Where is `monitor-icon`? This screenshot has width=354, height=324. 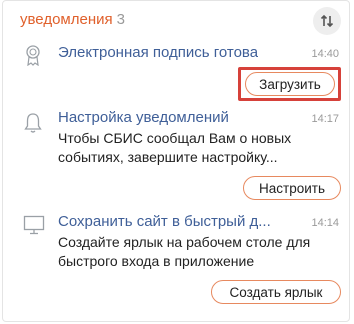
monitor-icon is located at coordinates (34, 225).